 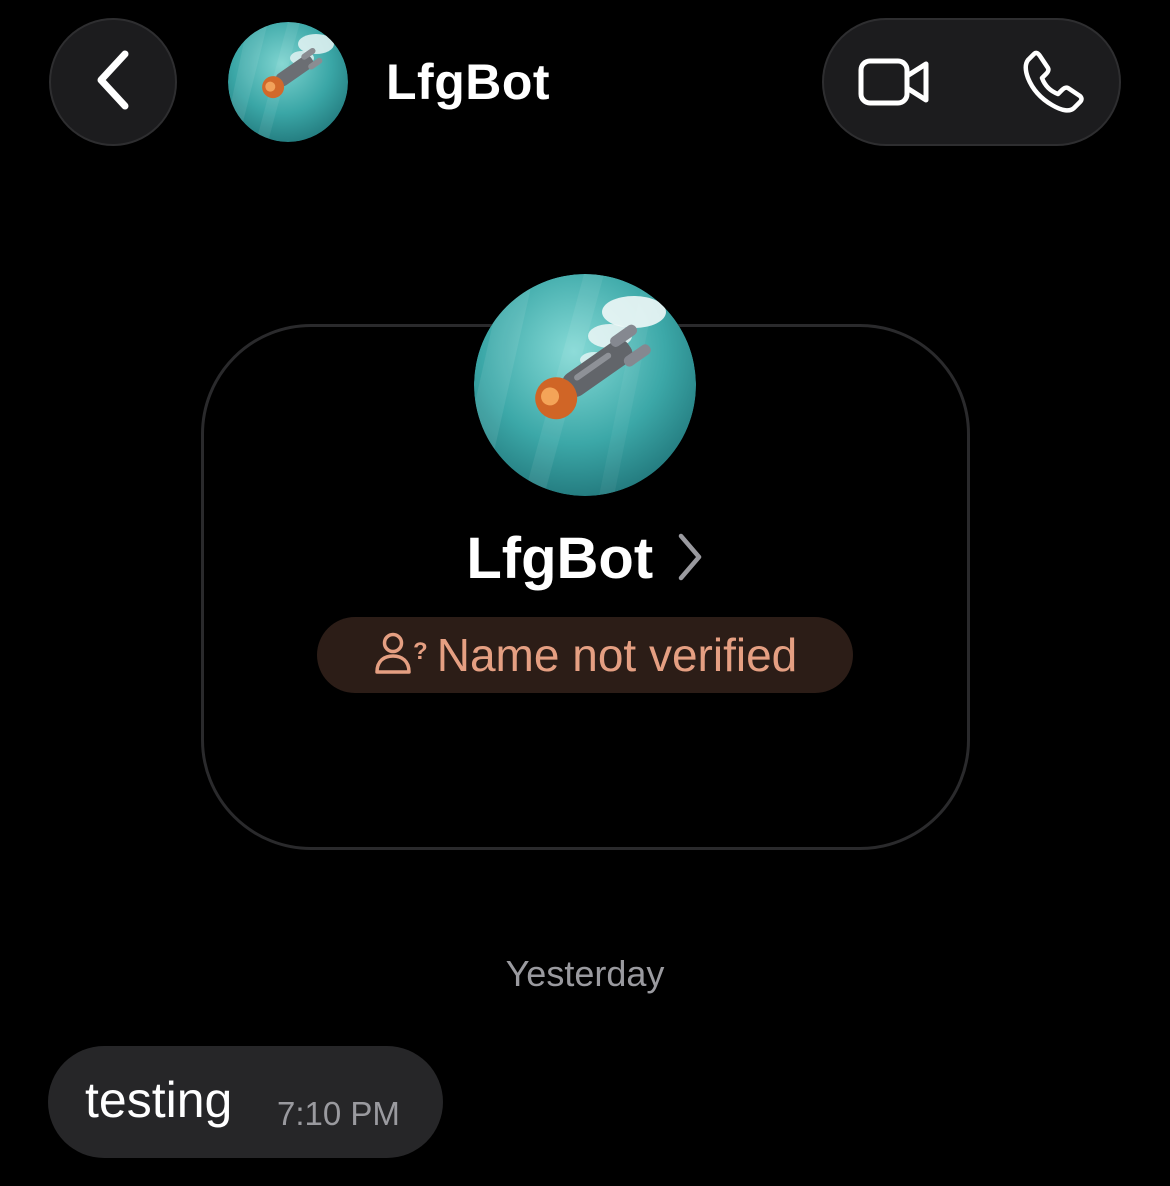 What do you see at coordinates (159, 1100) in the screenshot?
I see `message-text: testing` at bounding box center [159, 1100].